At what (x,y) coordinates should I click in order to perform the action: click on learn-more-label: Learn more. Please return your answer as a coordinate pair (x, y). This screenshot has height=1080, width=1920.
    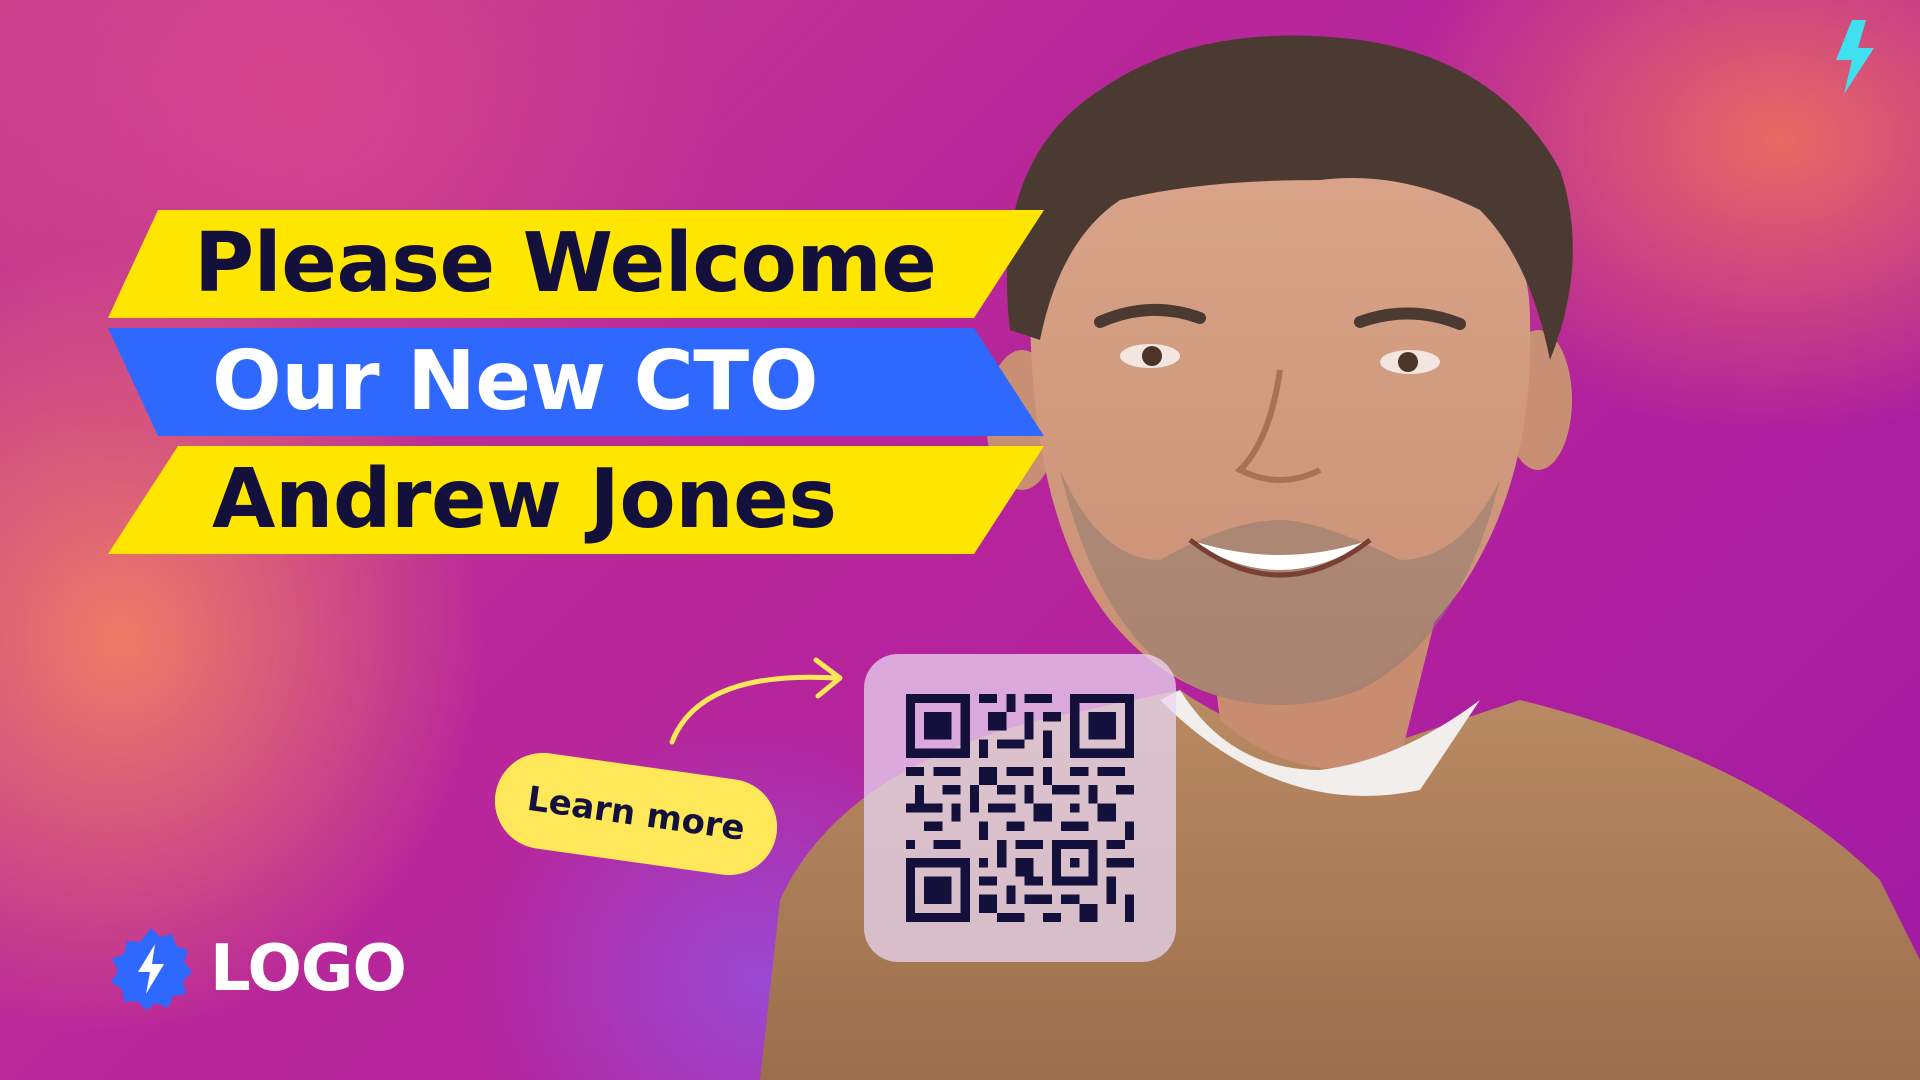
    Looking at the image, I should click on (636, 814).